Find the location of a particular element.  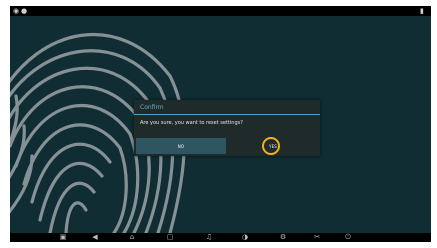

volume-icon: ♫ is located at coordinates (209, 237).